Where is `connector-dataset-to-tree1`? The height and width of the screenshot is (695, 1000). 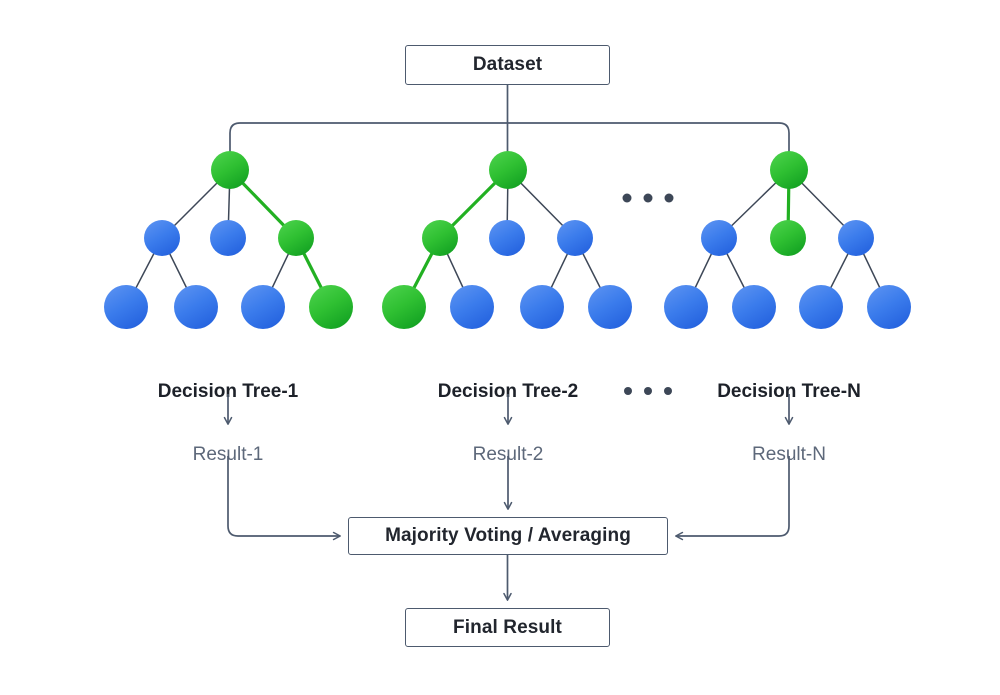 connector-dataset-to-tree1 is located at coordinates (366, 146).